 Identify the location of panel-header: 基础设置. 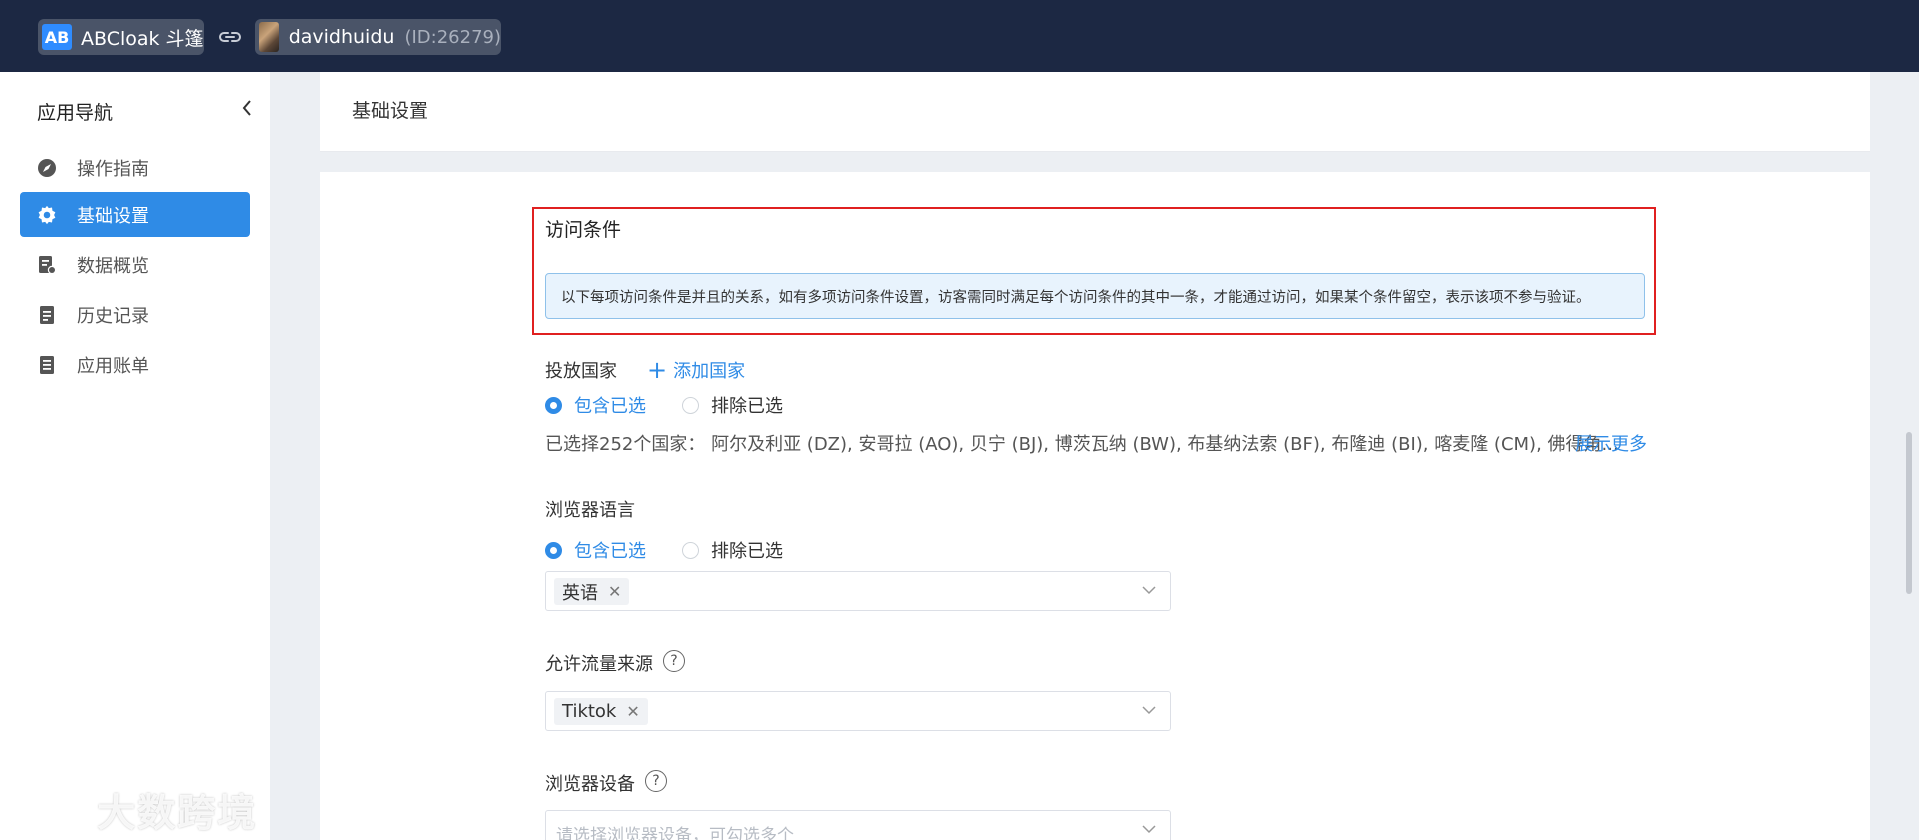
(1095, 112).